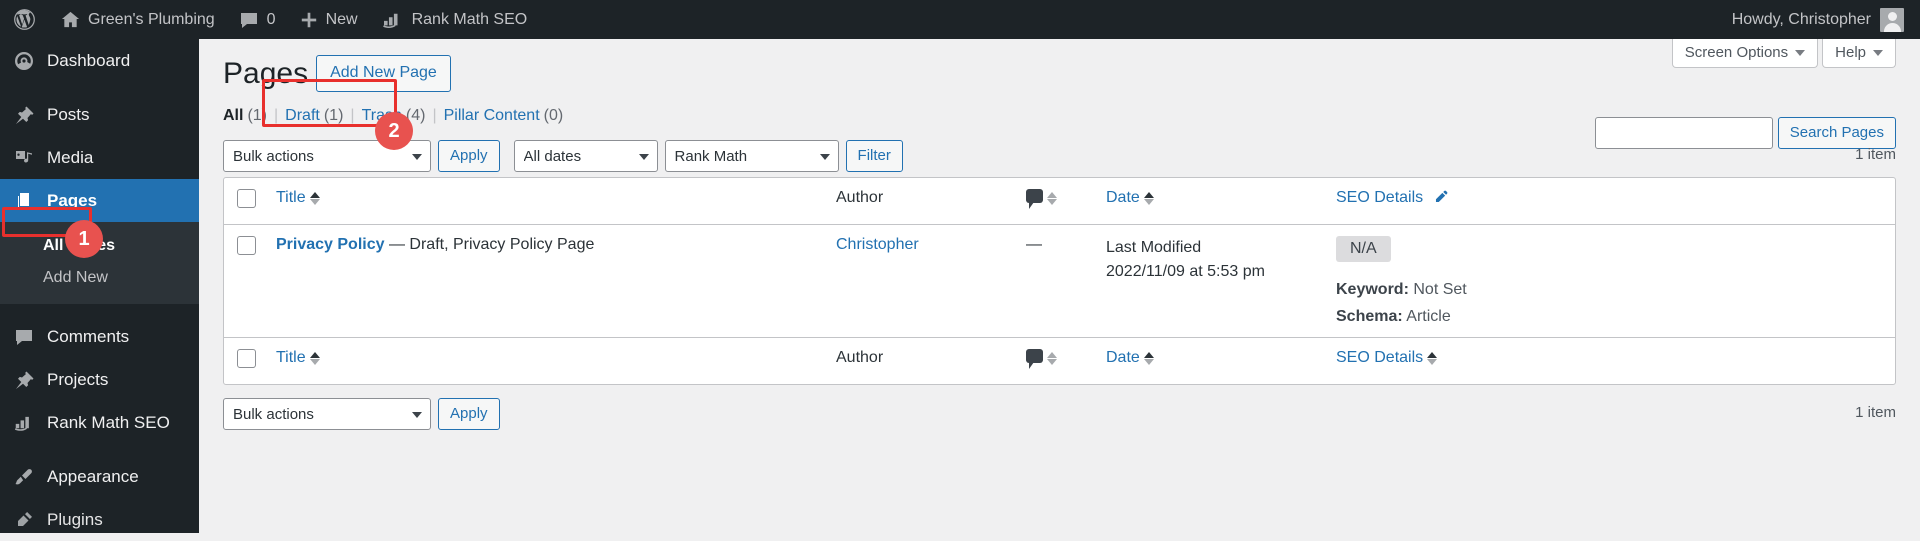 This screenshot has height=541, width=1920. I want to click on displaying-num-bottom: 1 item, so click(1875, 412).